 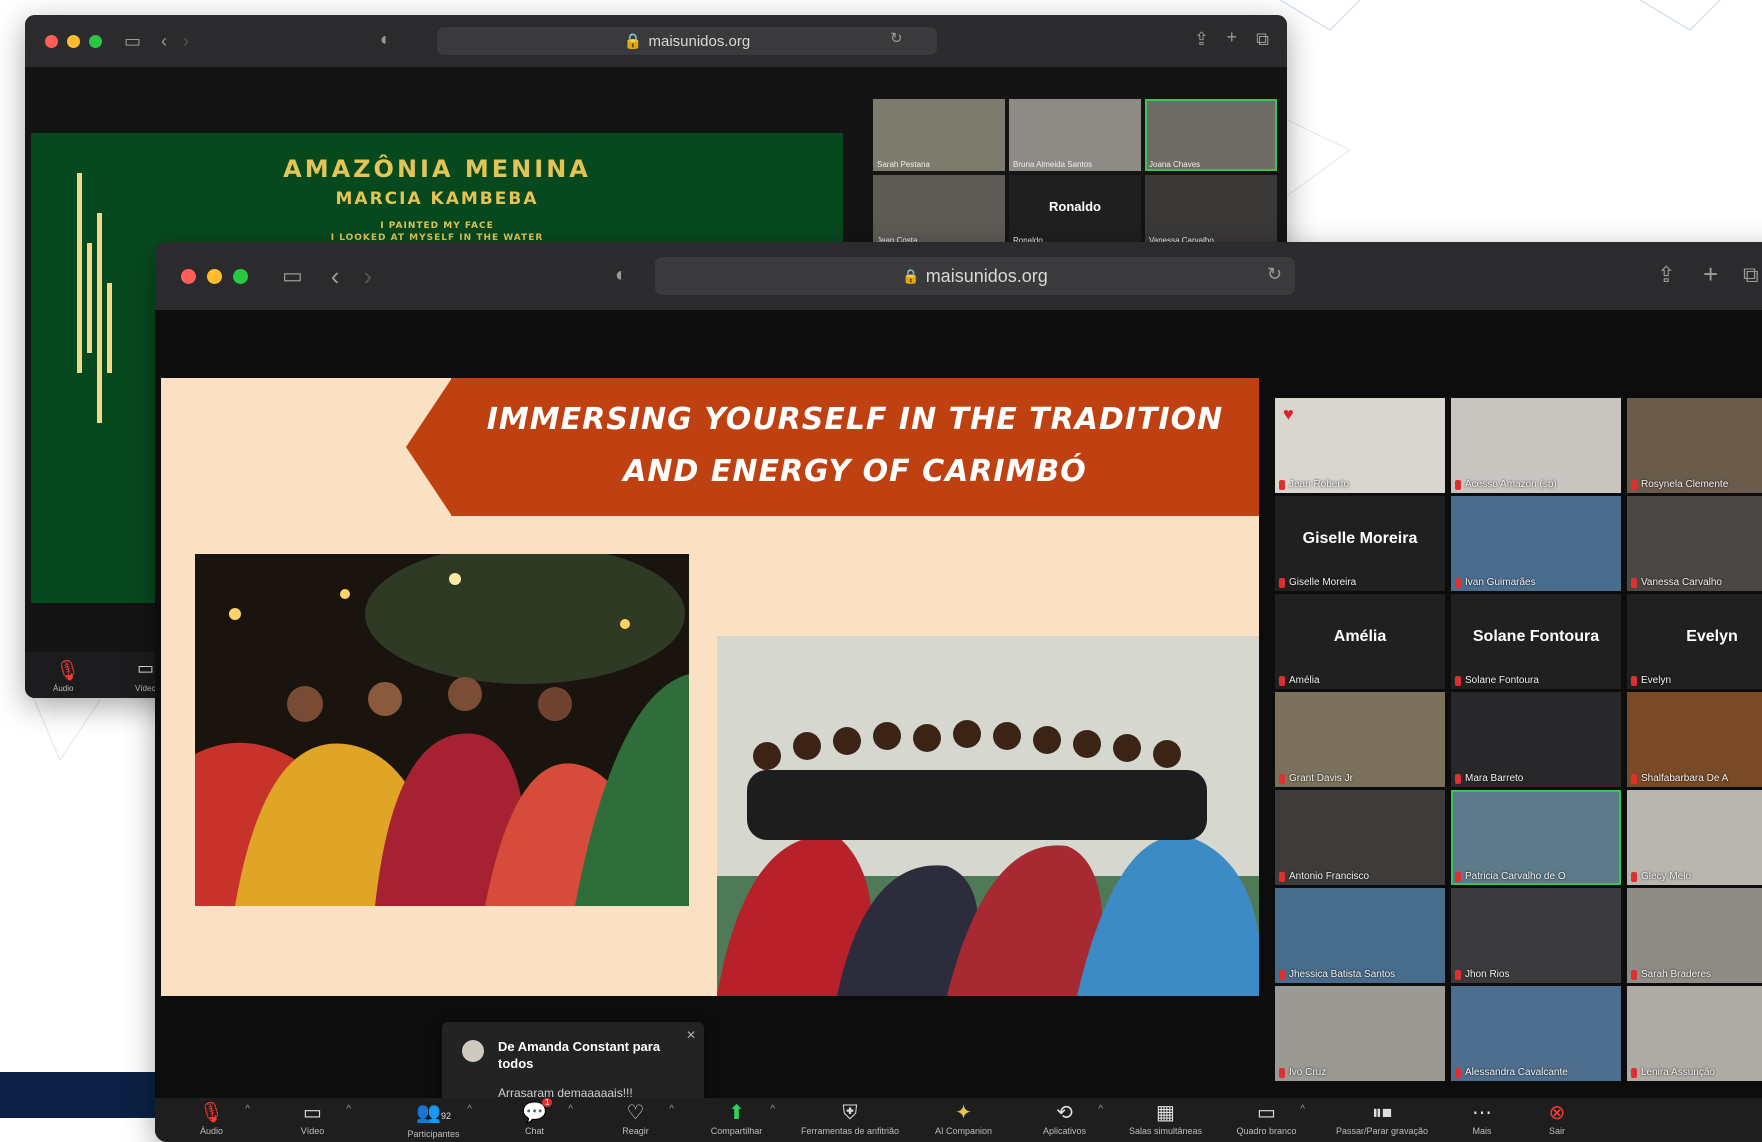 I want to click on decorative-bars, so click(x=101, y=298).